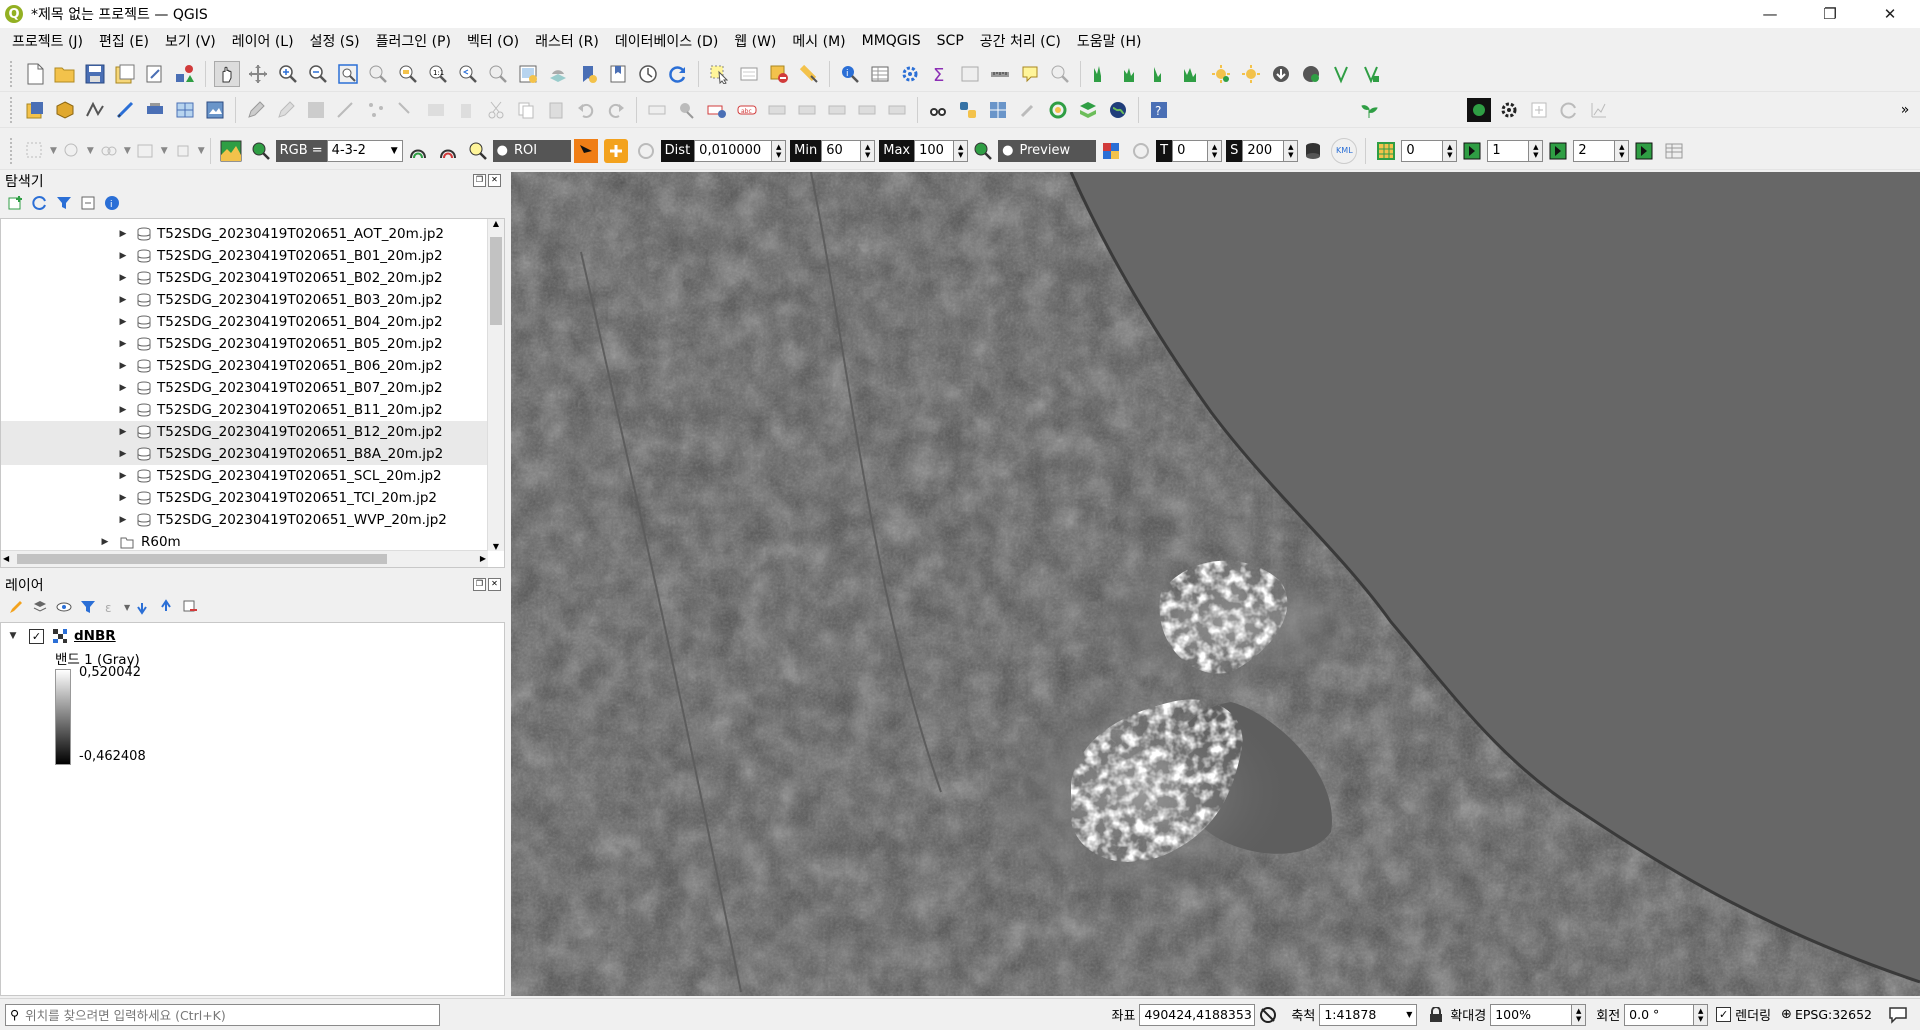 This screenshot has width=1920, height=1030. I want to click on scp-database-icon, so click(1313, 151).